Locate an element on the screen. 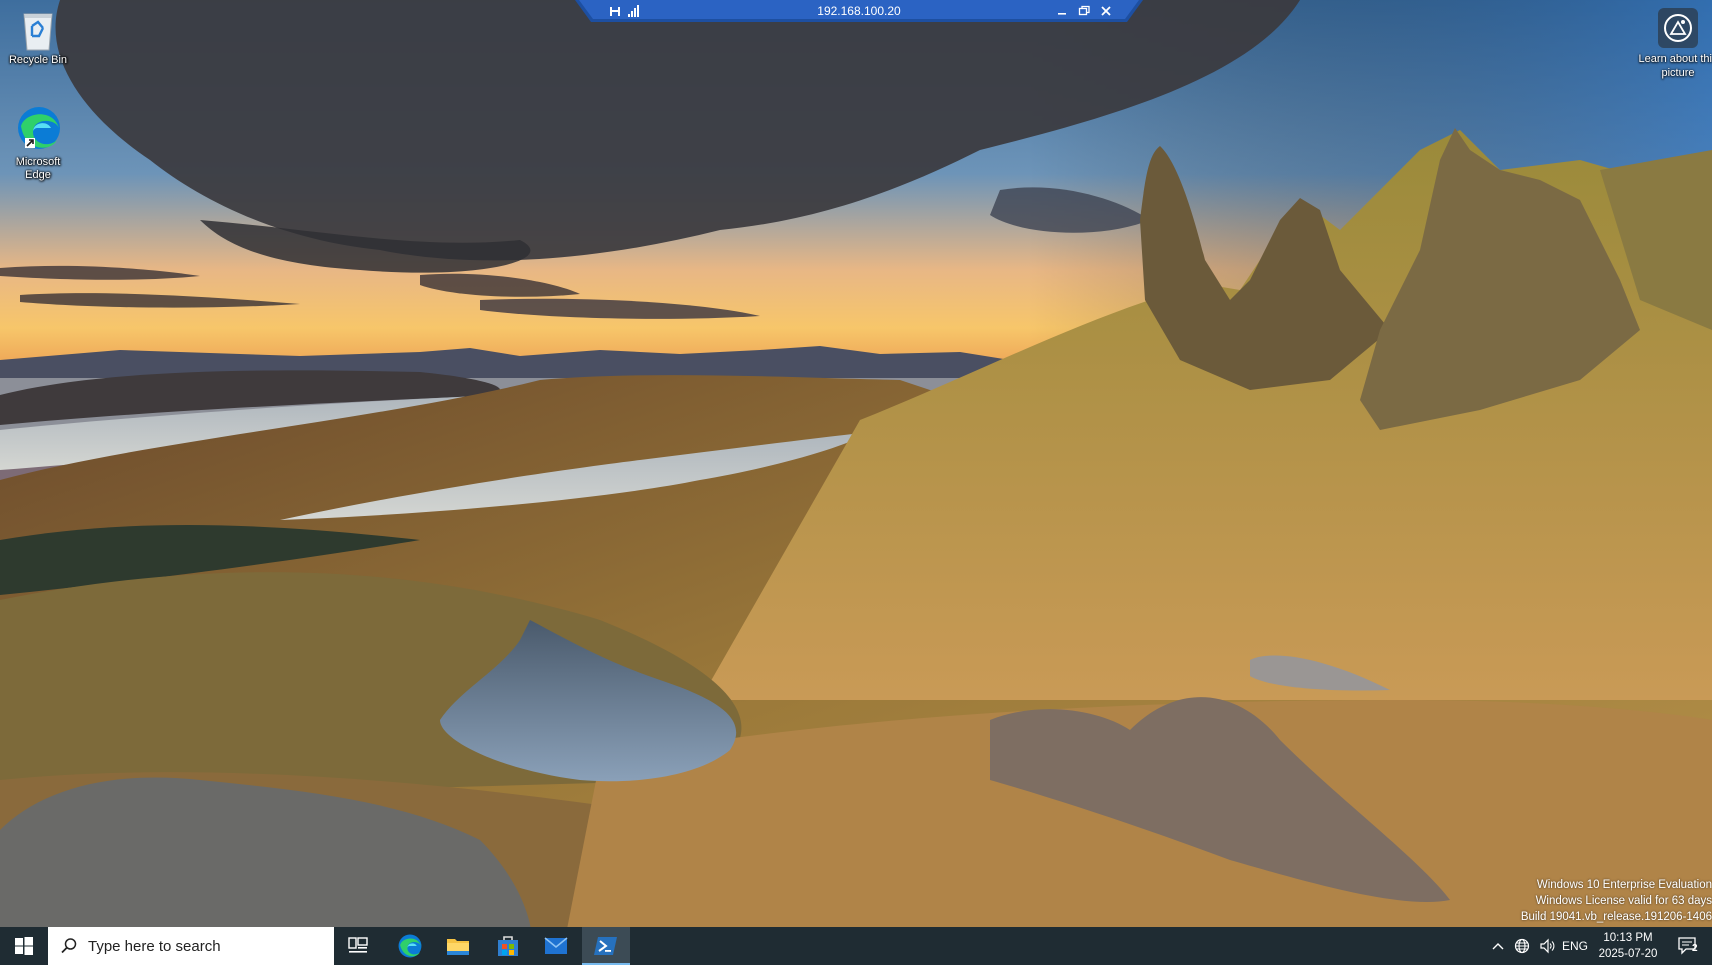 This screenshot has height=965, width=1712. network-button is located at coordinates (1522, 946).